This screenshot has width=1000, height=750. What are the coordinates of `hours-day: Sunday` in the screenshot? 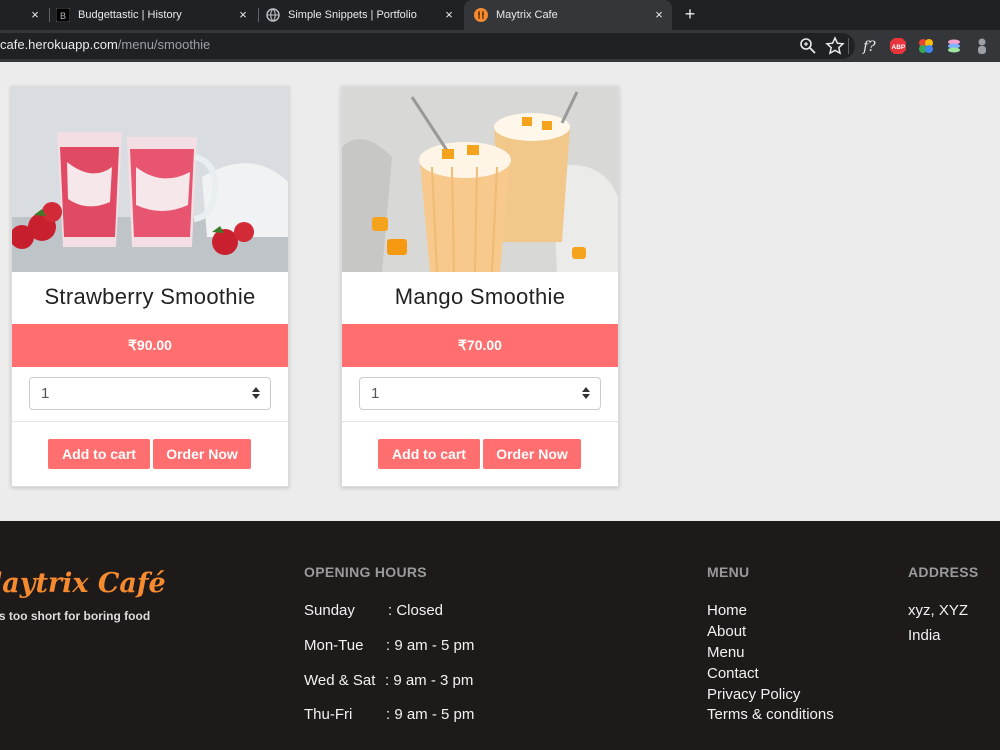 It's located at (329, 610).